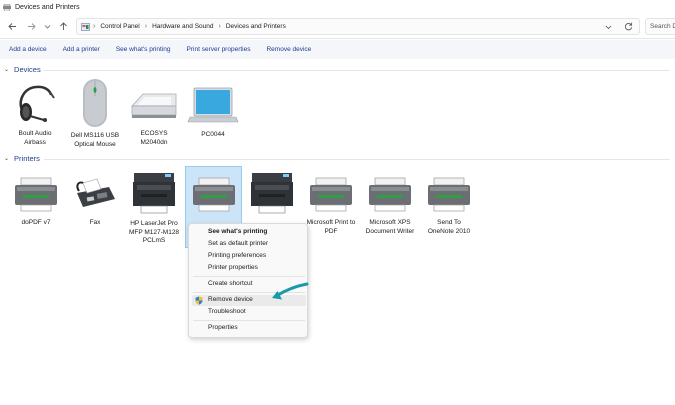  I want to click on device-item-mouse: Dell MS116 USB Optical Mouse, so click(95, 113).